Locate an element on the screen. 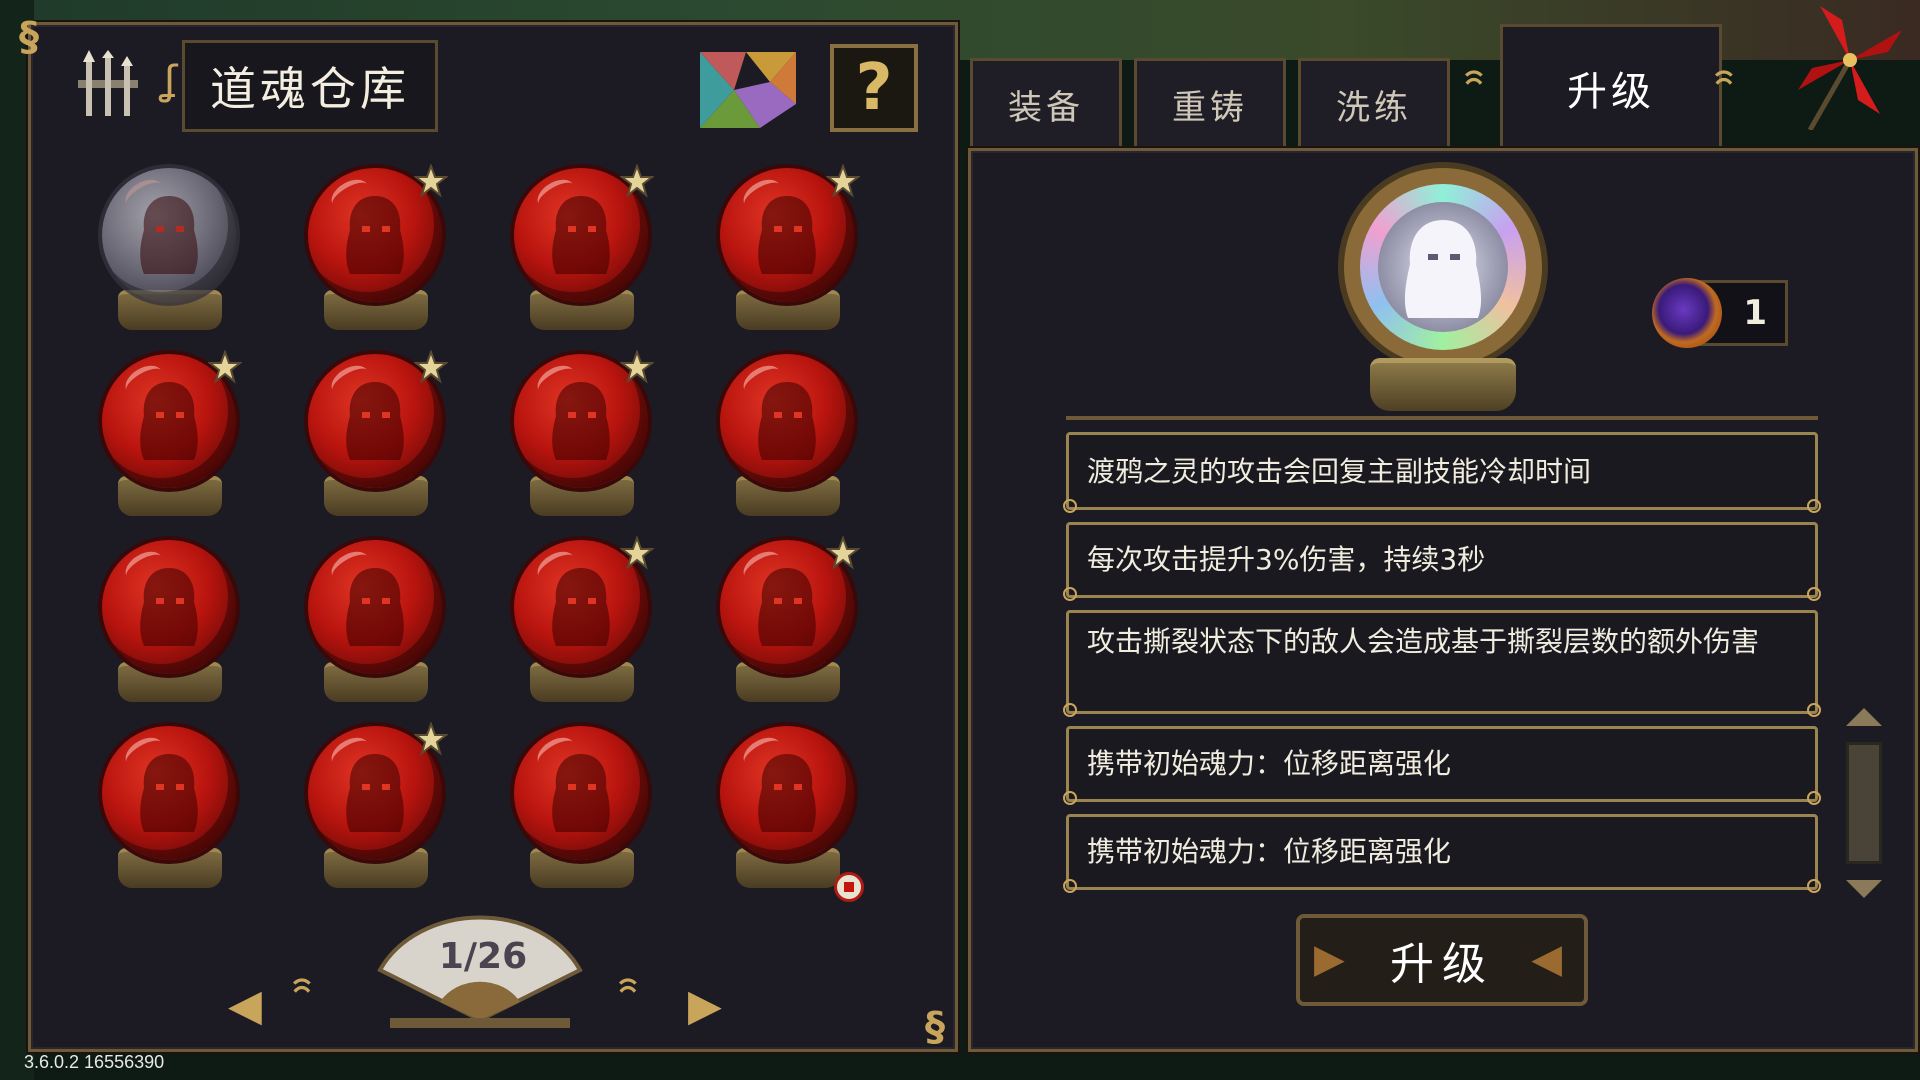 The height and width of the screenshot is (1080, 1920). right-cloud-ornament-icon: ꩰ is located at coordinates (639, 1001).